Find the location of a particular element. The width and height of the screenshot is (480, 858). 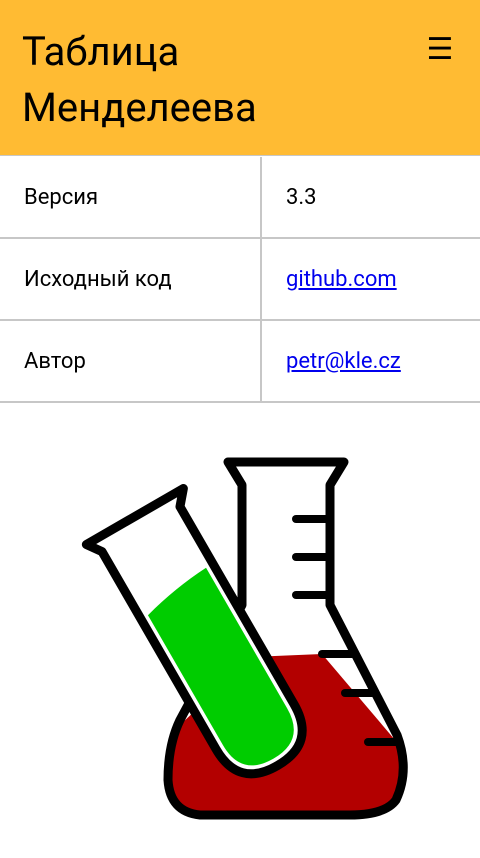

author-label: Автор is located at coordinates (131, 361).